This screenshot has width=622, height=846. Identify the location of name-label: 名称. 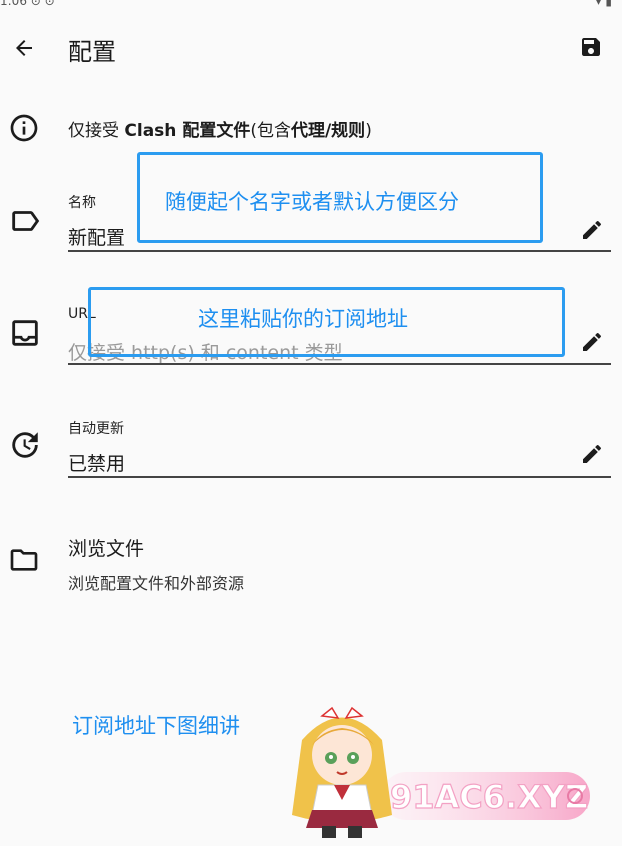
(82, 203).